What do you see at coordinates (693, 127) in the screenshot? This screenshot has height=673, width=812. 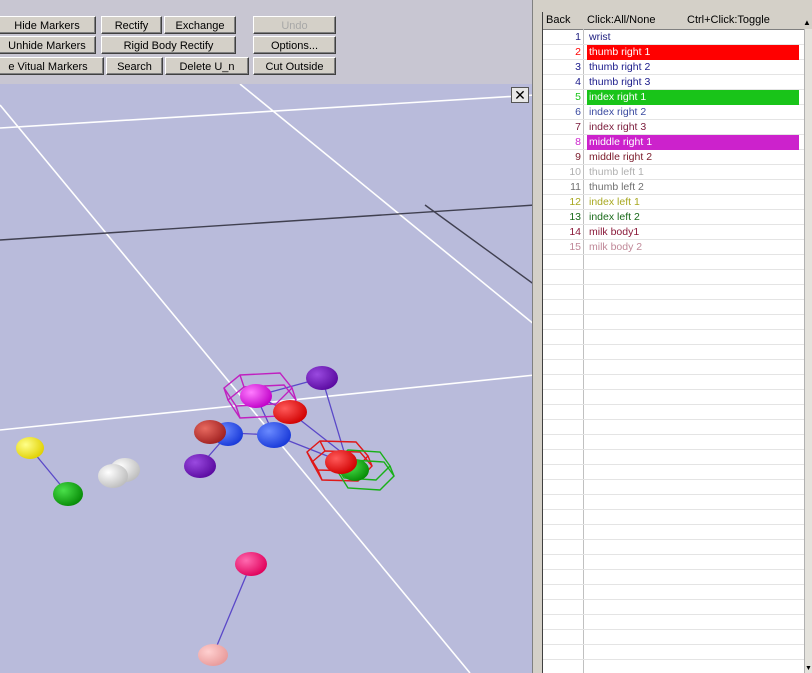 I see `marker-label: index right 3` at bounding box center [693, 127].